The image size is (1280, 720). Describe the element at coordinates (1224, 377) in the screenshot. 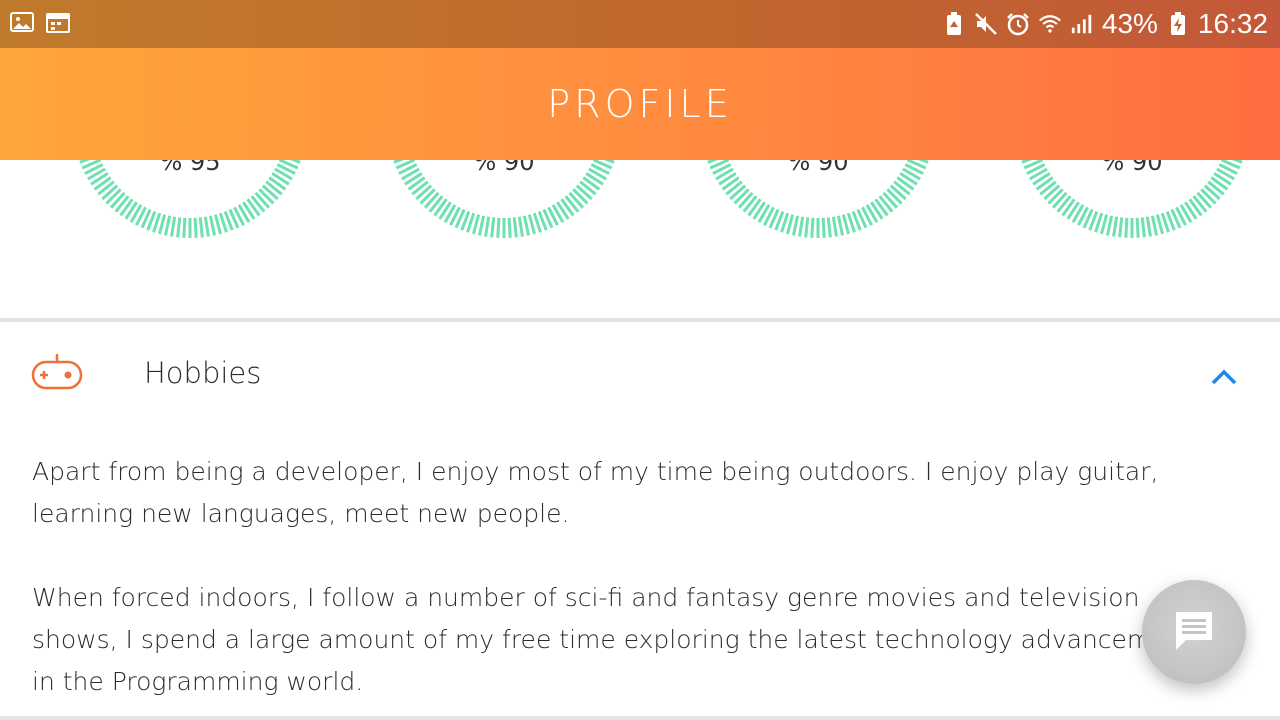

I see `chevron-up-icon` at that location.